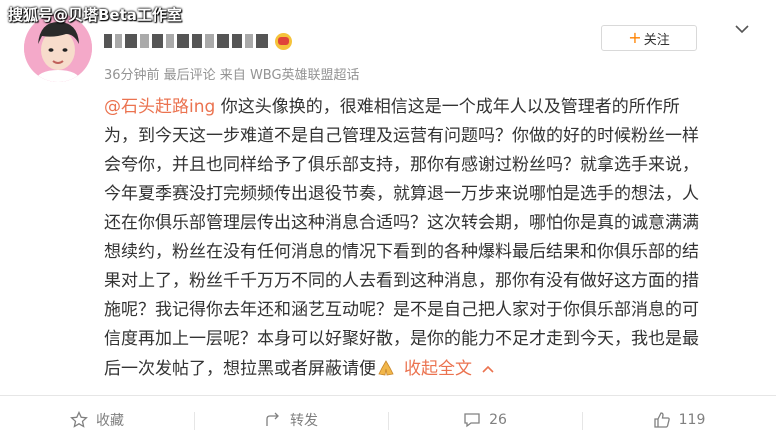  I want to click on content-line: 还在你俱乐部管理层传出这种消息合适吗？这次转会期，哪怕你是真的诚意满满, so click(401, 223).